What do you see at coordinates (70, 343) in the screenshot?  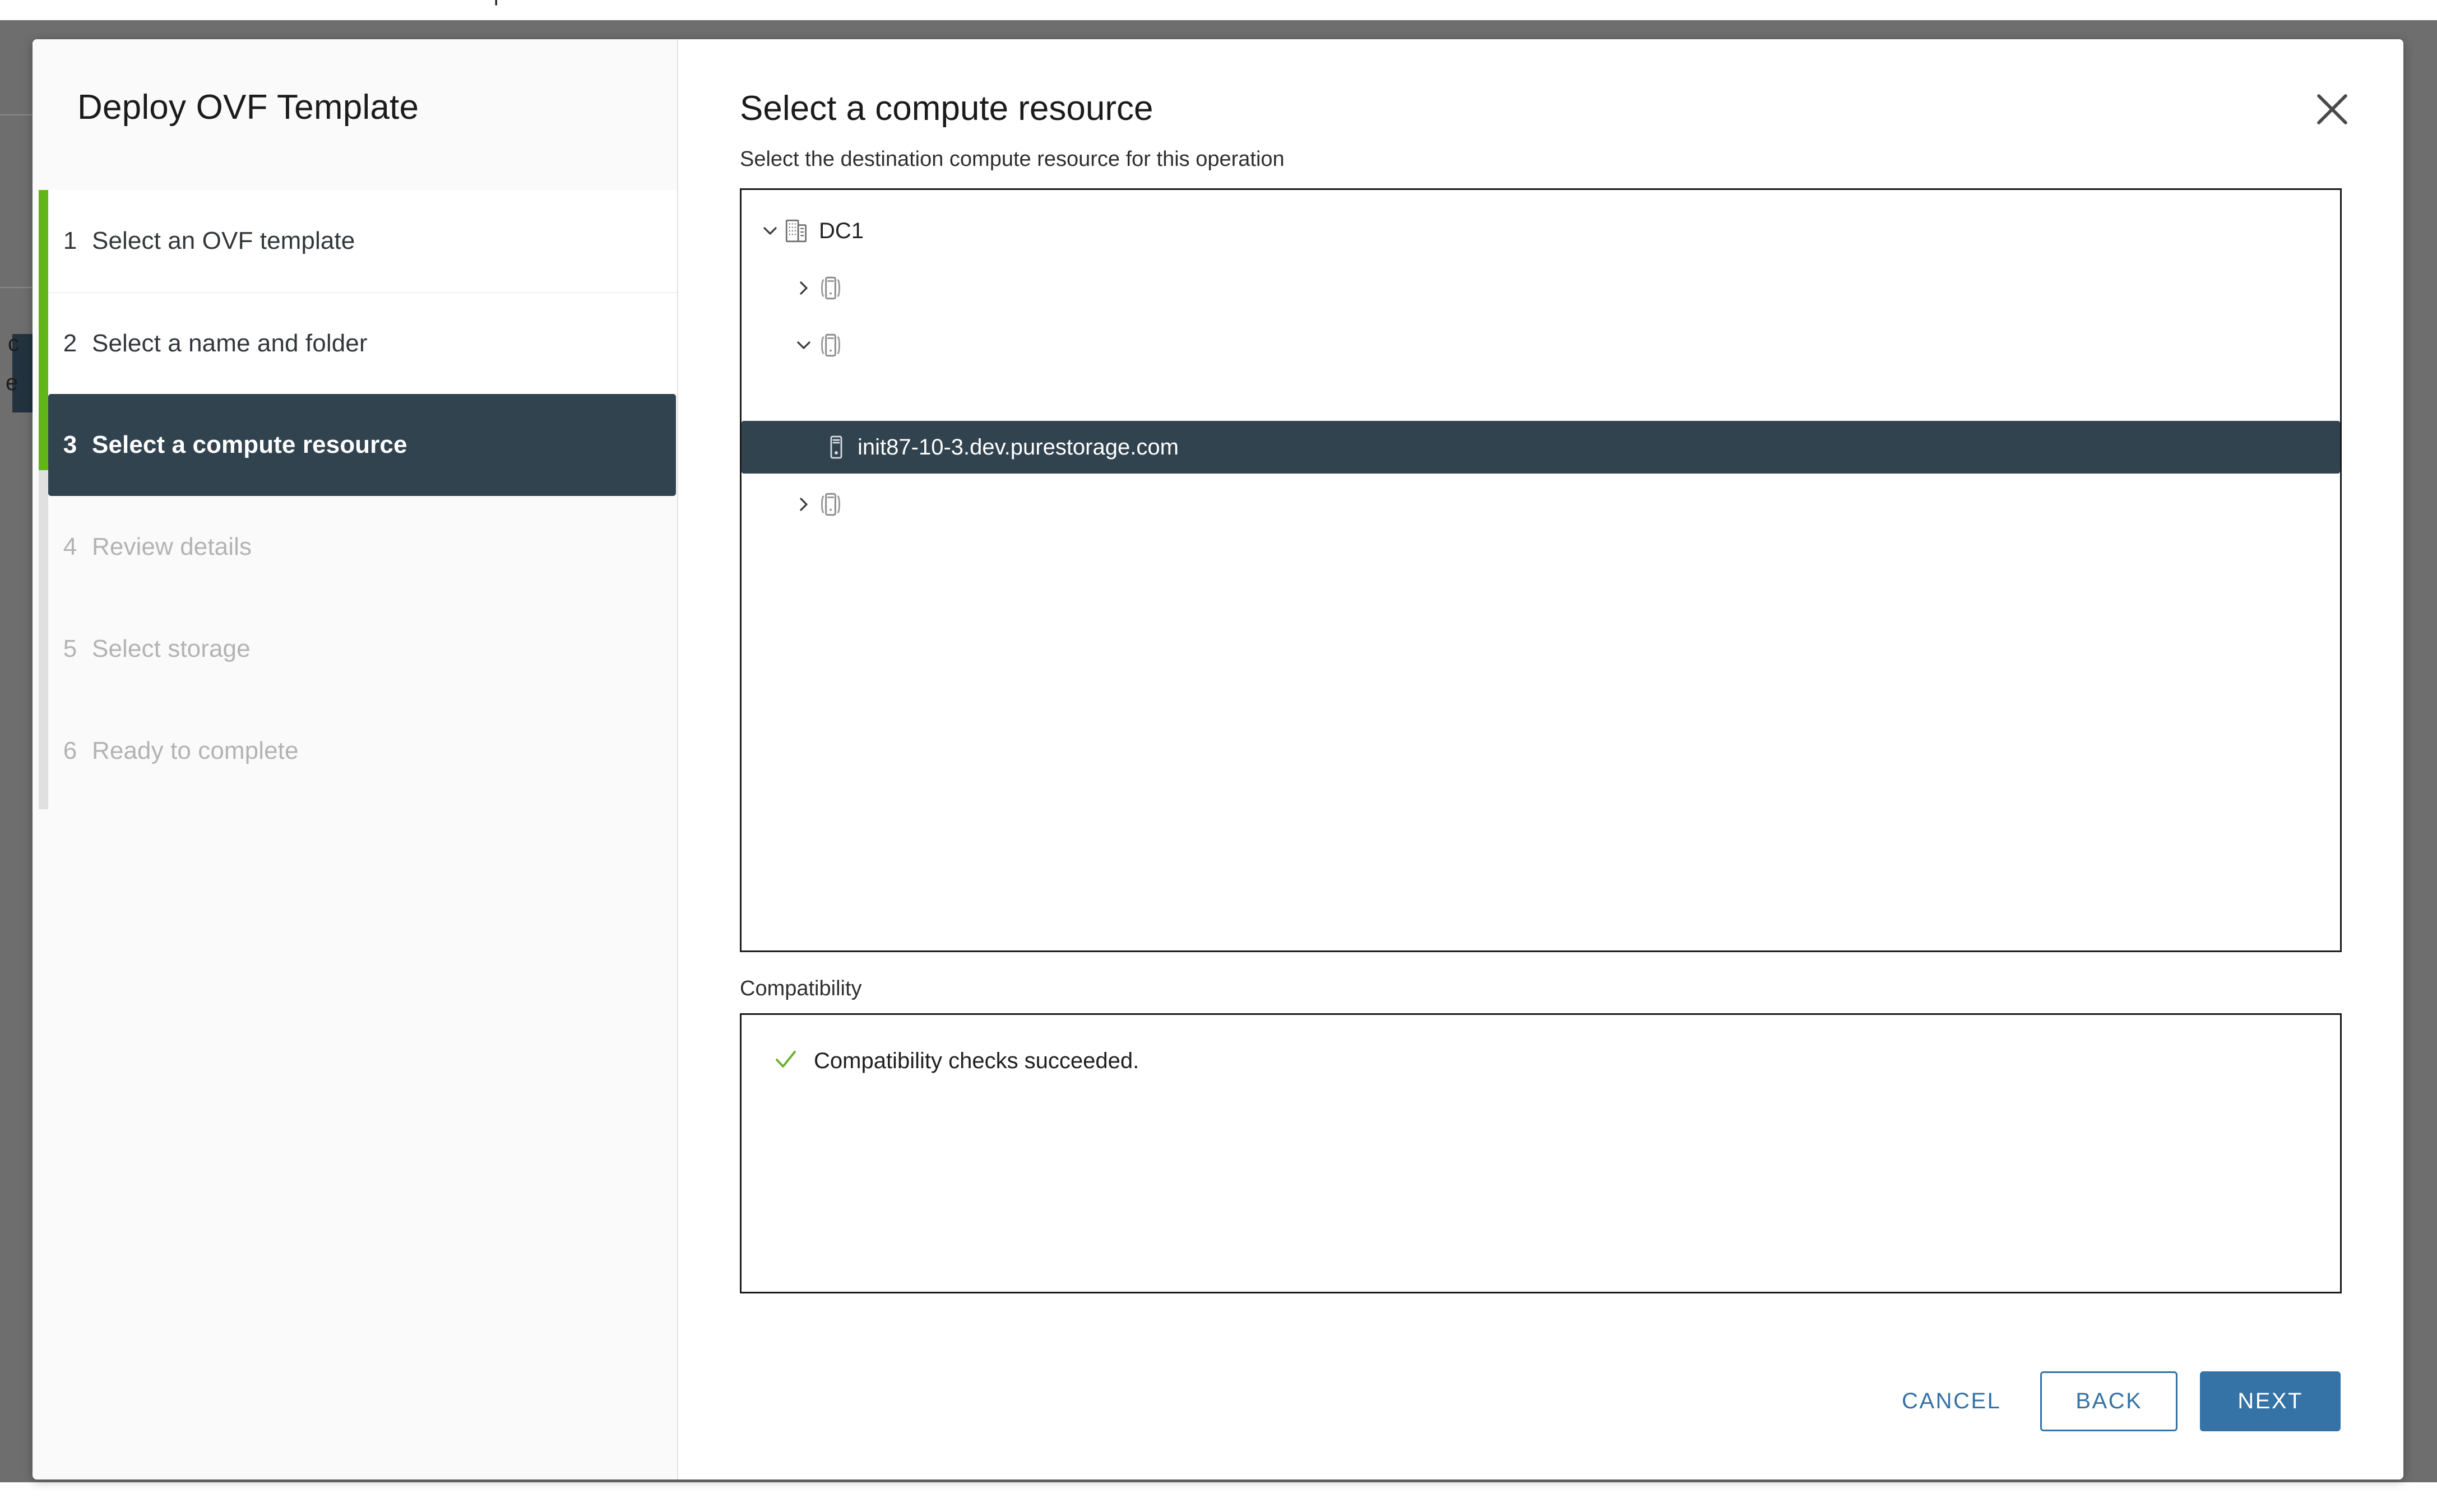 I see `step-number: 2` at bounding box center [70, 343].